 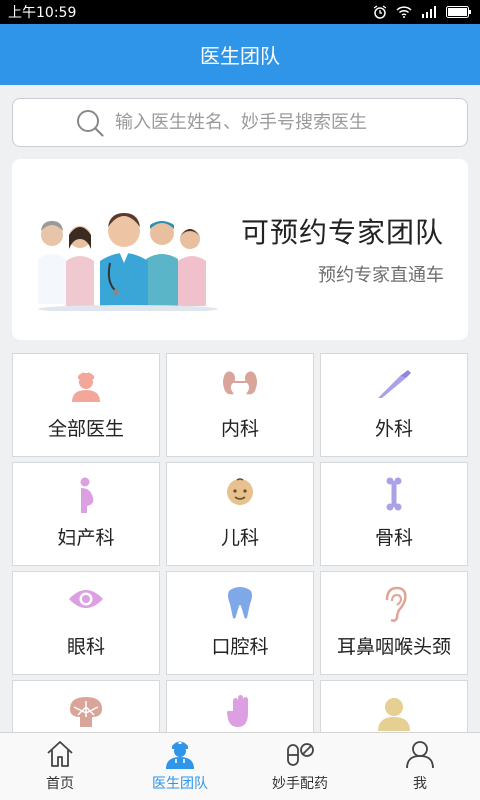 I want to click on dept-stomatology: 口腔科, so click(x=240, y=623).